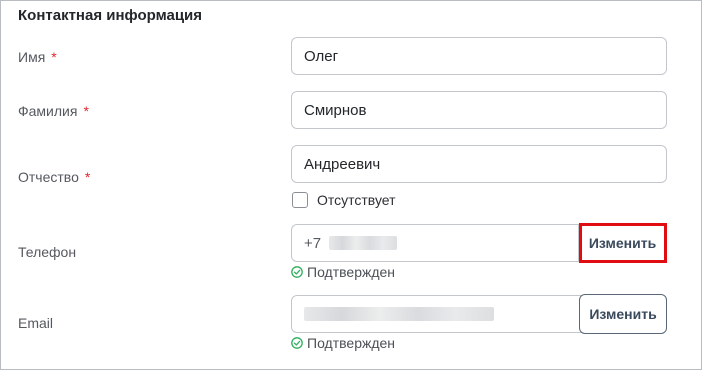  What do you see at coordinates (342, 164) in the screenshot?
I see `patronymic-value: Андреевич` at bounding box center [342, 164].